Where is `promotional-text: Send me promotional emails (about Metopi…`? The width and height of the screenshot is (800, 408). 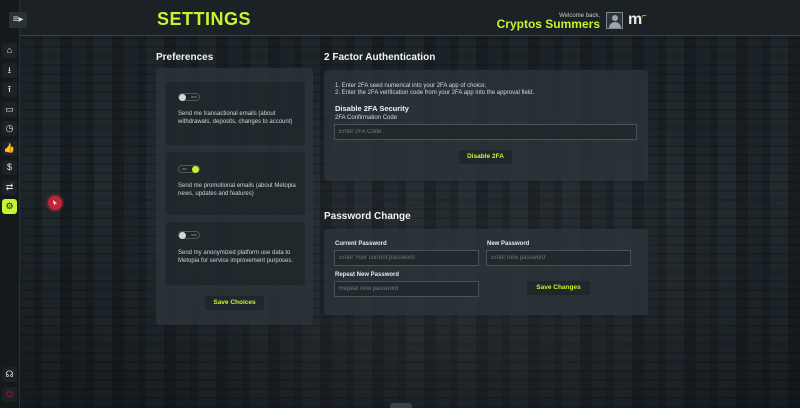 promotional-text: Send me promotional emails (about Metopi… is located at coordinates (237, 190).